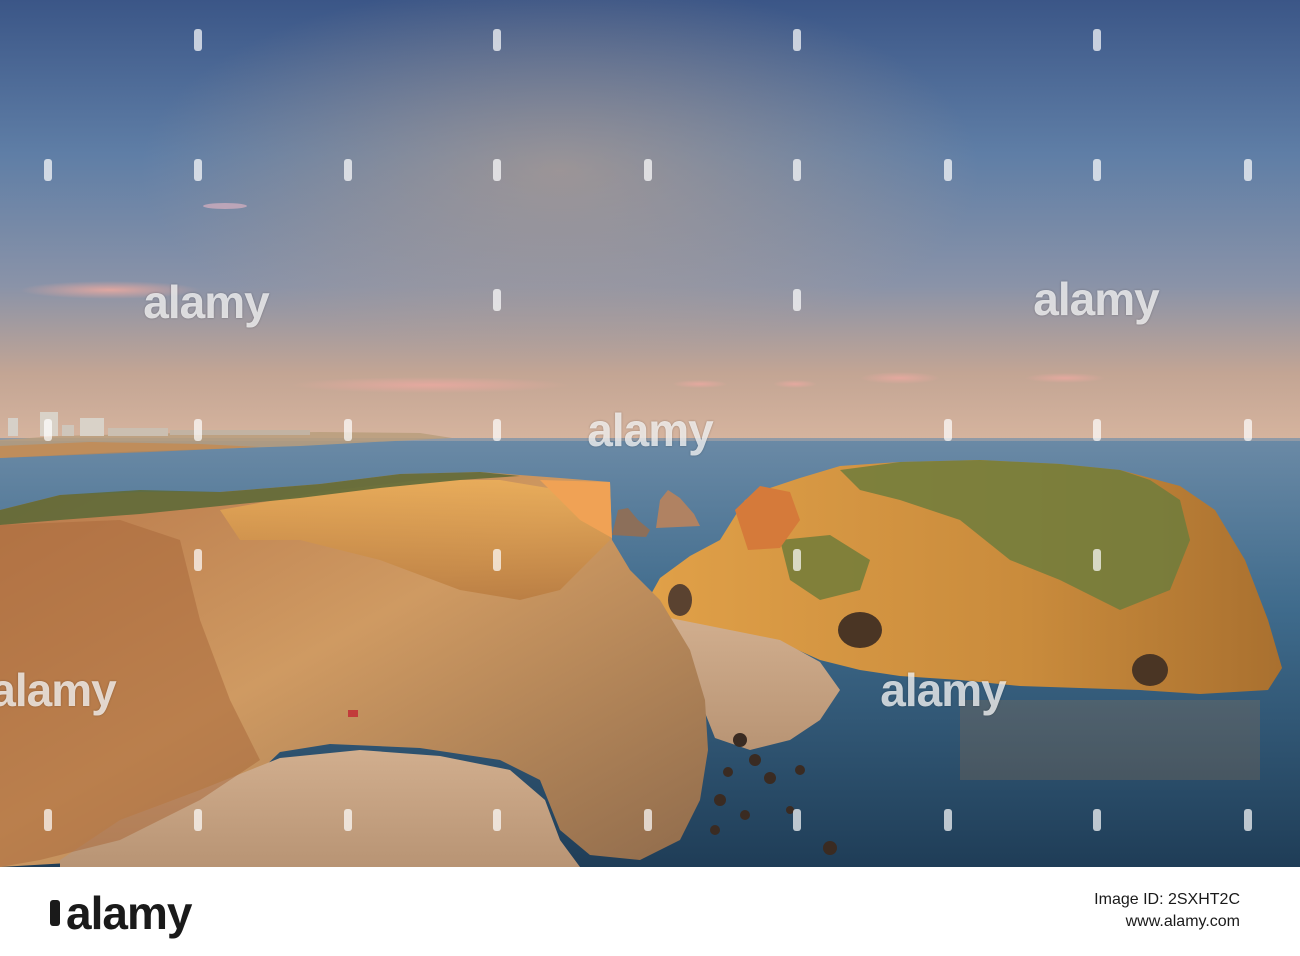  What do you see at coordinates (129, 913) in the screenshot?
I see `logo-text: alamy` at bounding box center [129, 913].